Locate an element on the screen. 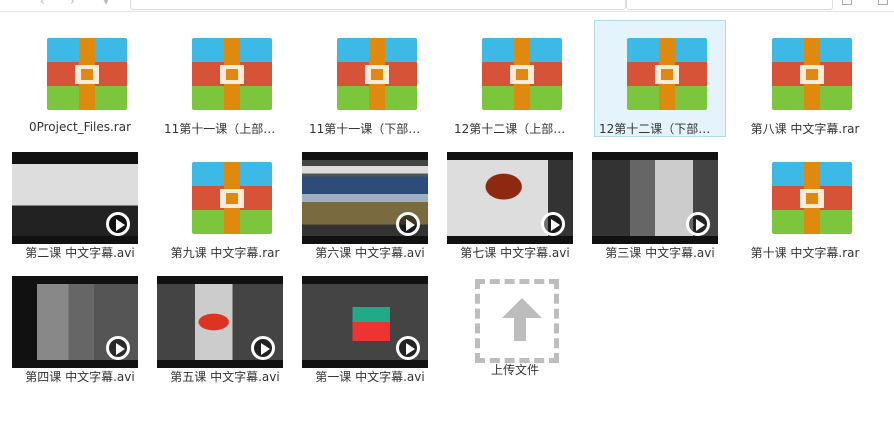  file-name: 第六课 中文字幕.avi is located at coordinates (370, 253).